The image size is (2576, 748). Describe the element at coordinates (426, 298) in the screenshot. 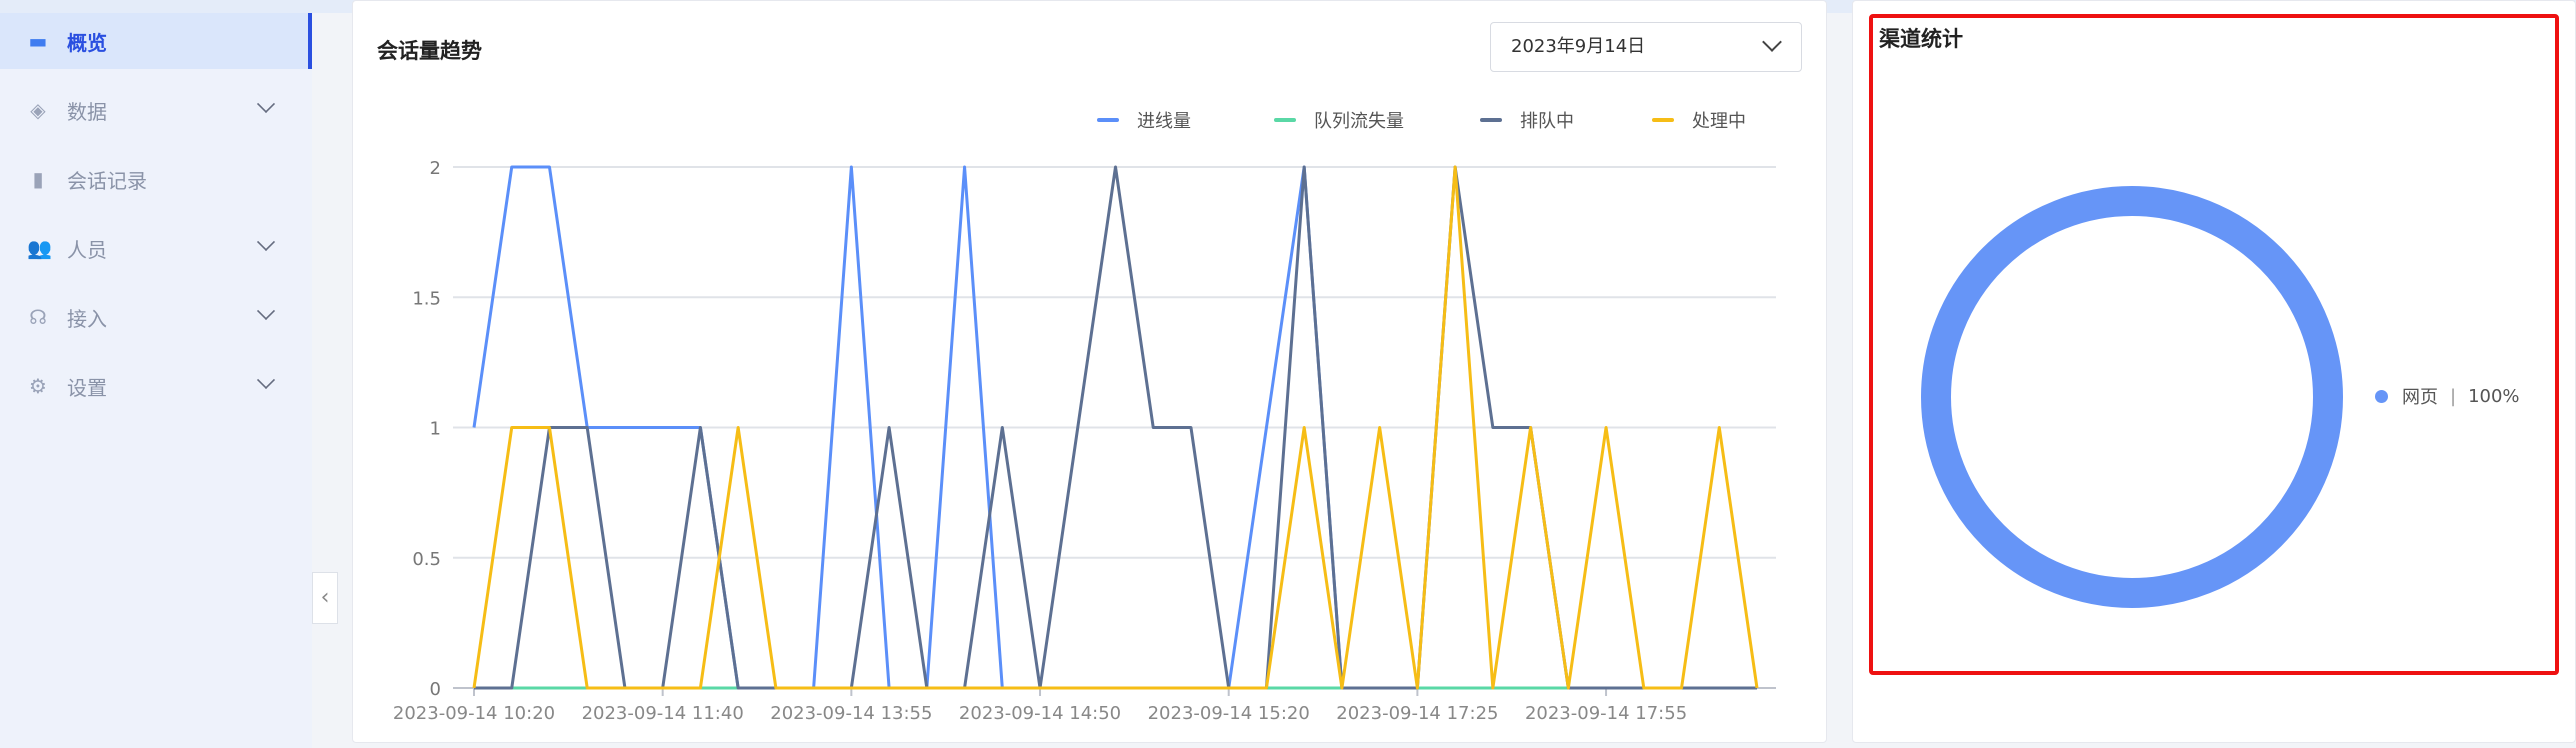

I see `y-tick-label: 1.5` at that location.